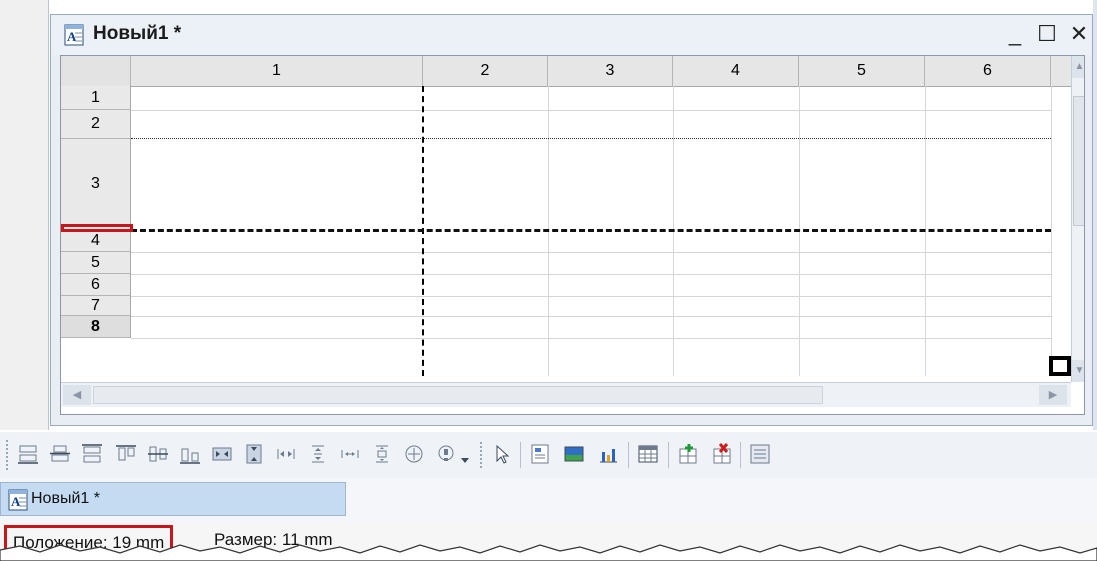 Image resolution: width=1097 pixels, height=561 pixels. Describe the element at coordinates (1078, 161) in the screenshot. I see `vertical-scroll-thumb` at that location.